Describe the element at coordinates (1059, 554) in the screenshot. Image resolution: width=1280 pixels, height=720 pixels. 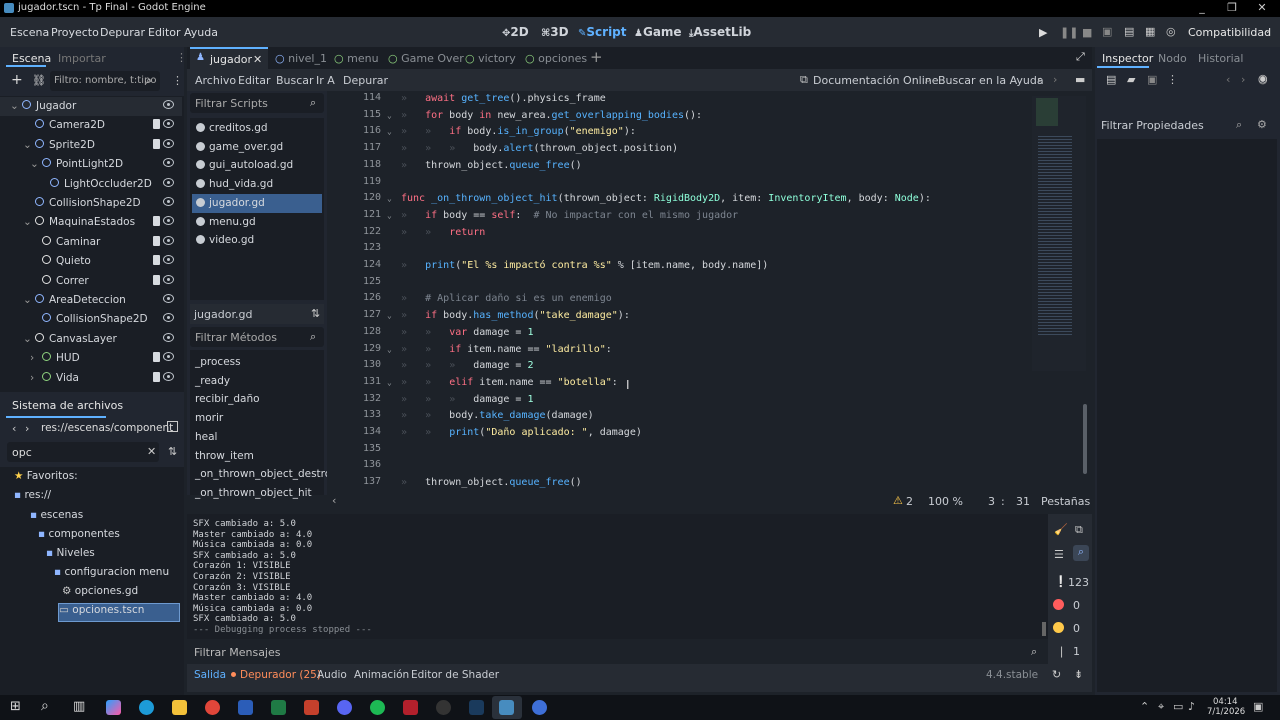
I see `filter-lines-icon: ☰` at that location.